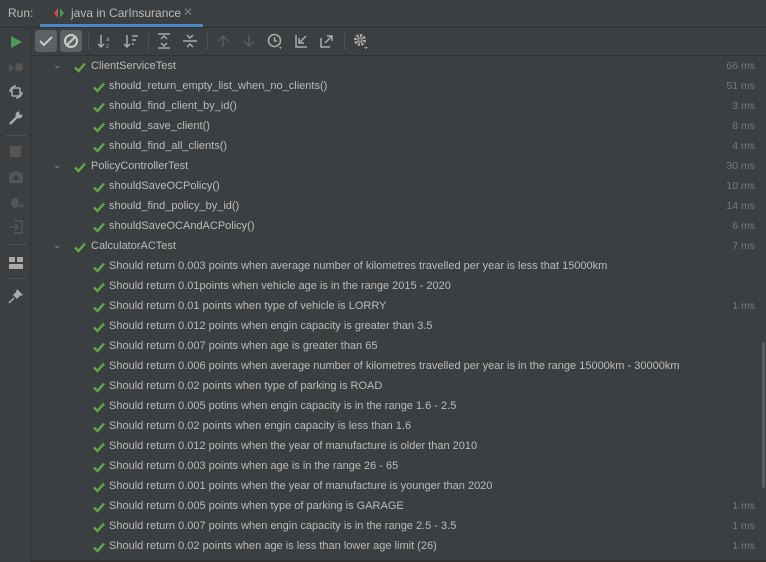 This screenshot has height=562, width=766. Describe the element at coordinates (133, 246) in the screenshot. I see `suite-name: CalculatorACTest` at that location.